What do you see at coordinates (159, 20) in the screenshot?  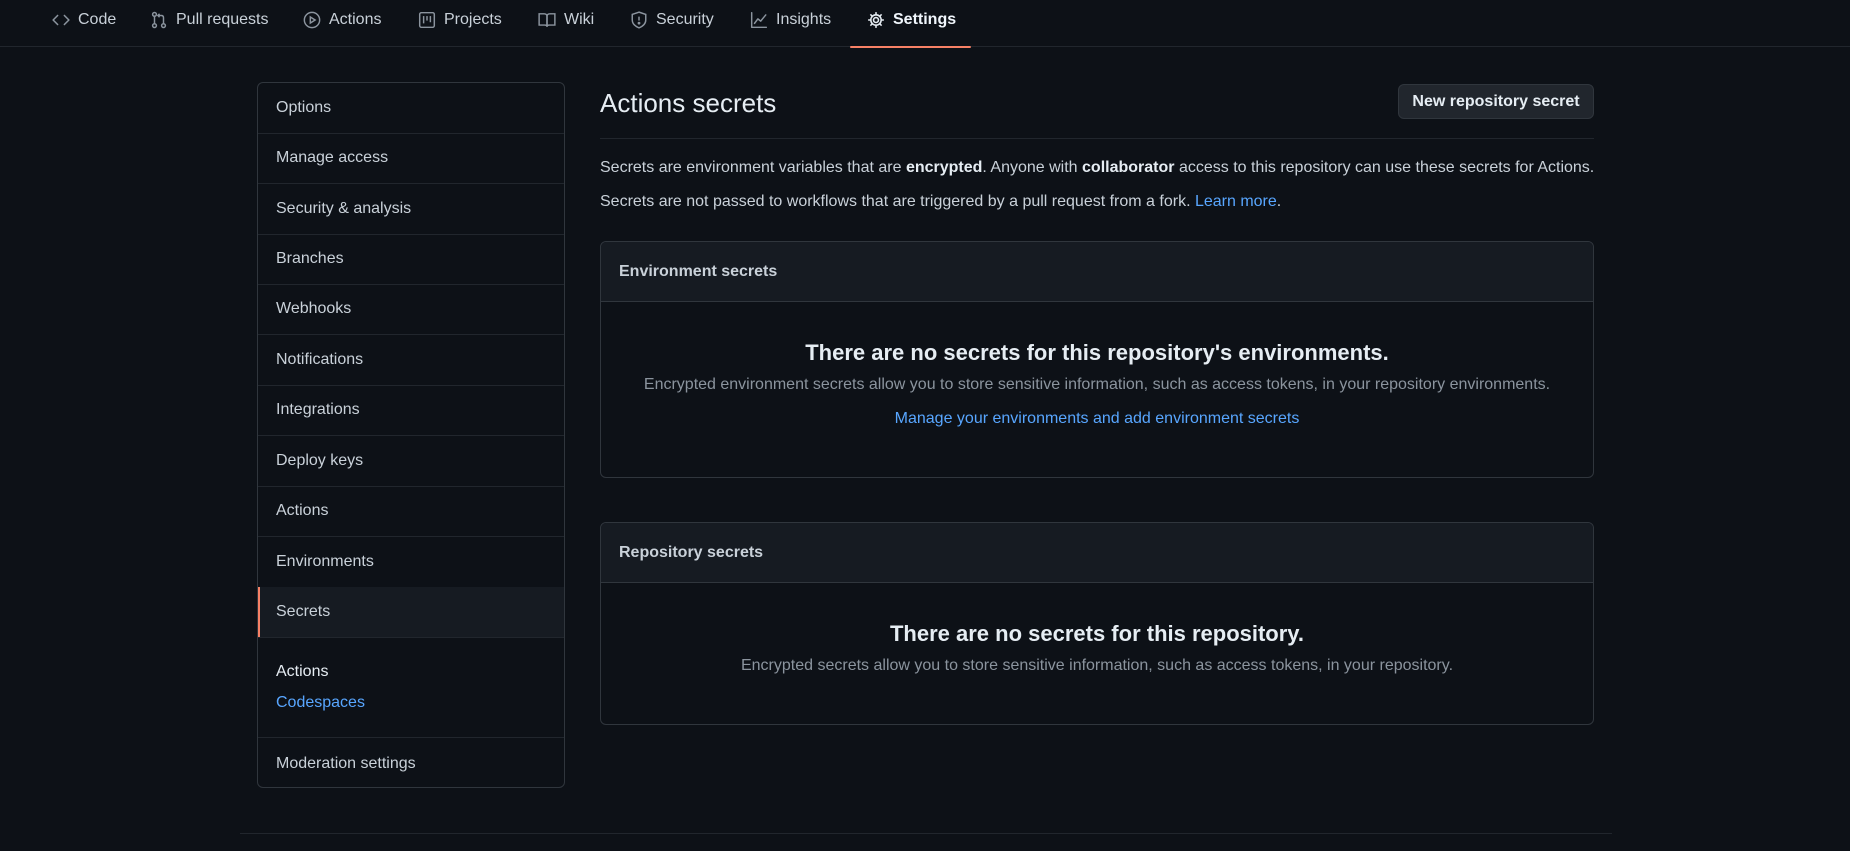 I see `git-pull-request-icon` at bounding box center [159, 20].